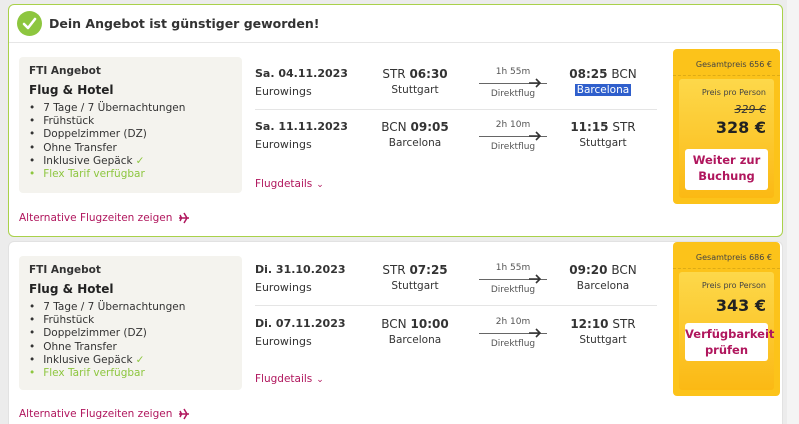  What do you see at coordinates (415, 277) in the screenshot?
I see `departure: STR 07:25 Stuttgart` at bounding box center [415, 277].